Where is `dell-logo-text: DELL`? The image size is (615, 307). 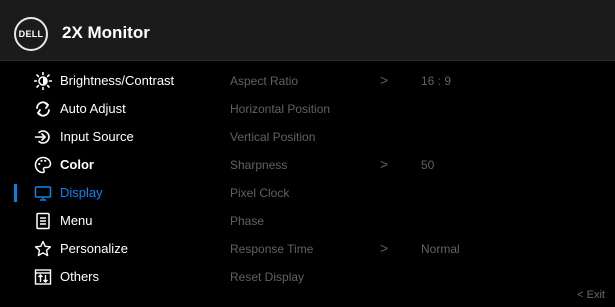
dell-logo-text: DELL is located at coordinates (31, 34).